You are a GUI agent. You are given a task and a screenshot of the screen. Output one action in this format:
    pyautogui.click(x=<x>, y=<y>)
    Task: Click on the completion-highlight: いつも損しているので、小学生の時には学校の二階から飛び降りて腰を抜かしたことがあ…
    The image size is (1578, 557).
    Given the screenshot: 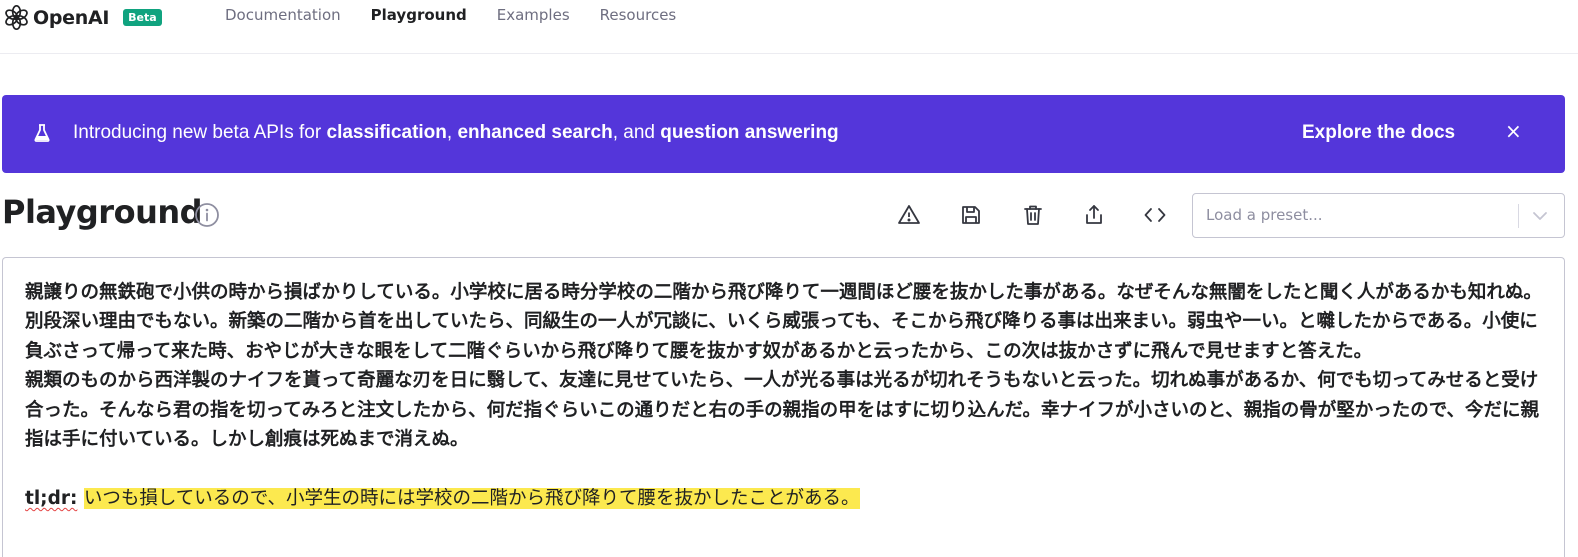 What is the action you would take?
    pyautogui.click(x=471, y=498)
    